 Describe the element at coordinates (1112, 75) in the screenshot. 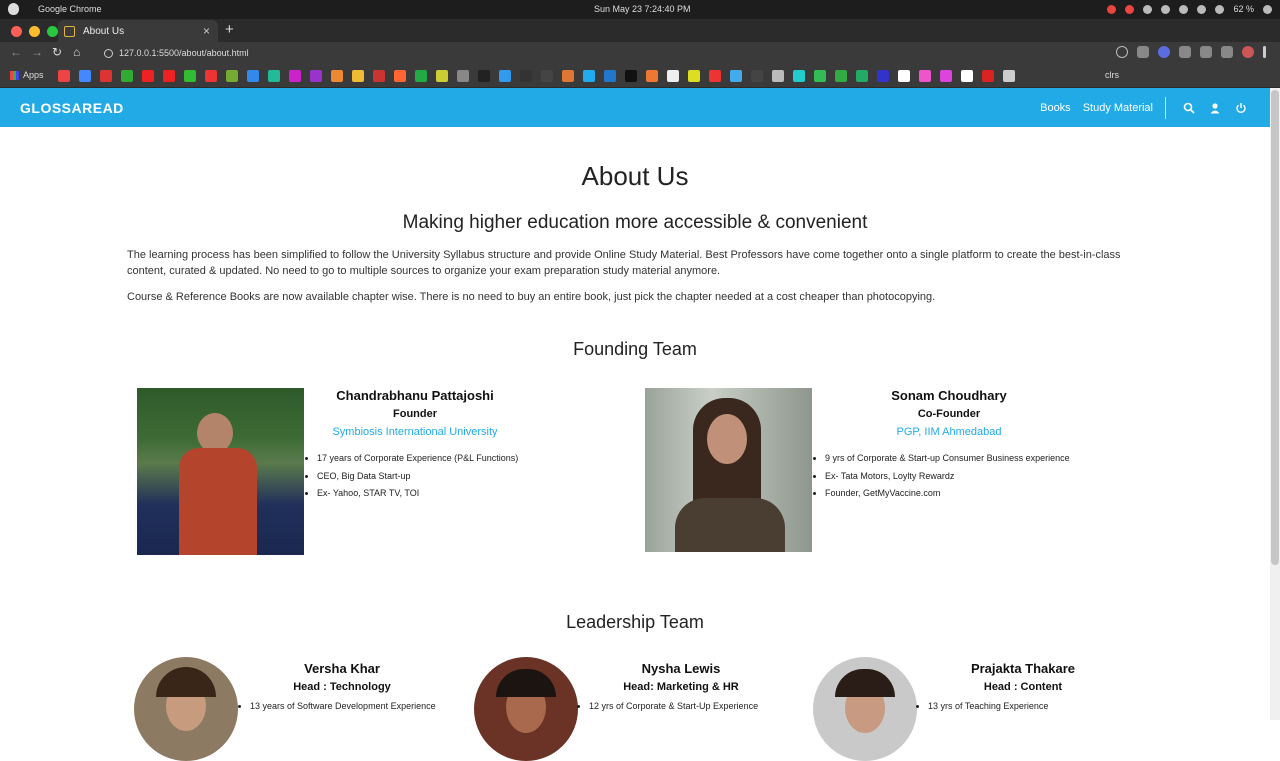

I see `bookmark-clrs: clrs` at that location.